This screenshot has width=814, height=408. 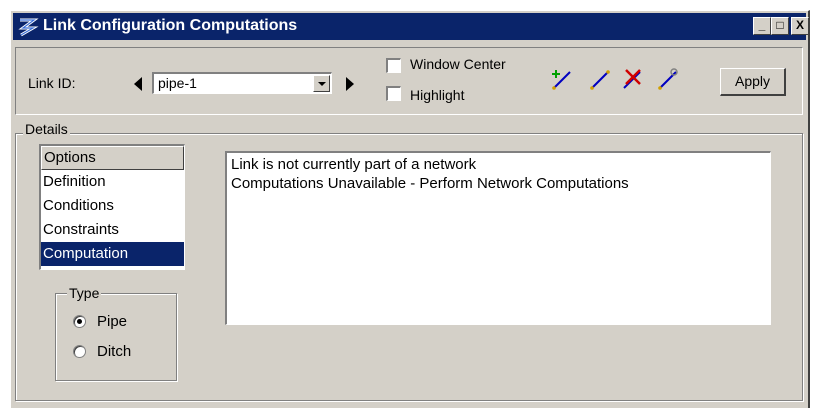 I want to click on radio-selected-dot, so click(x=79, y=321).